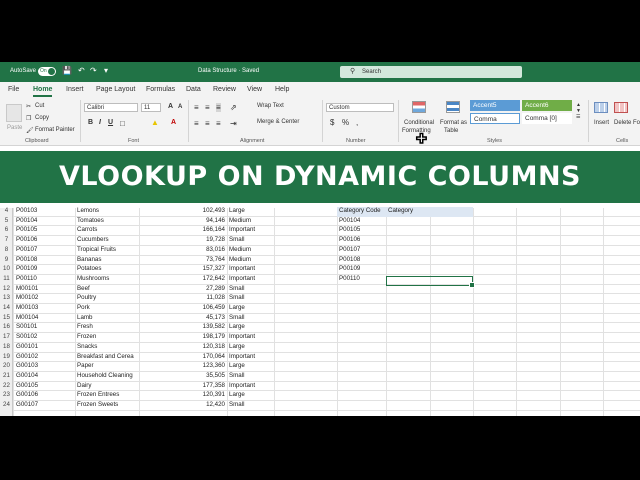 This screenshot has height=480, width=640. What do you see at coordinates (360, 210) in the screenshot?
I see `lookup-header-code: Category Code` at bounding box center [360, 210].